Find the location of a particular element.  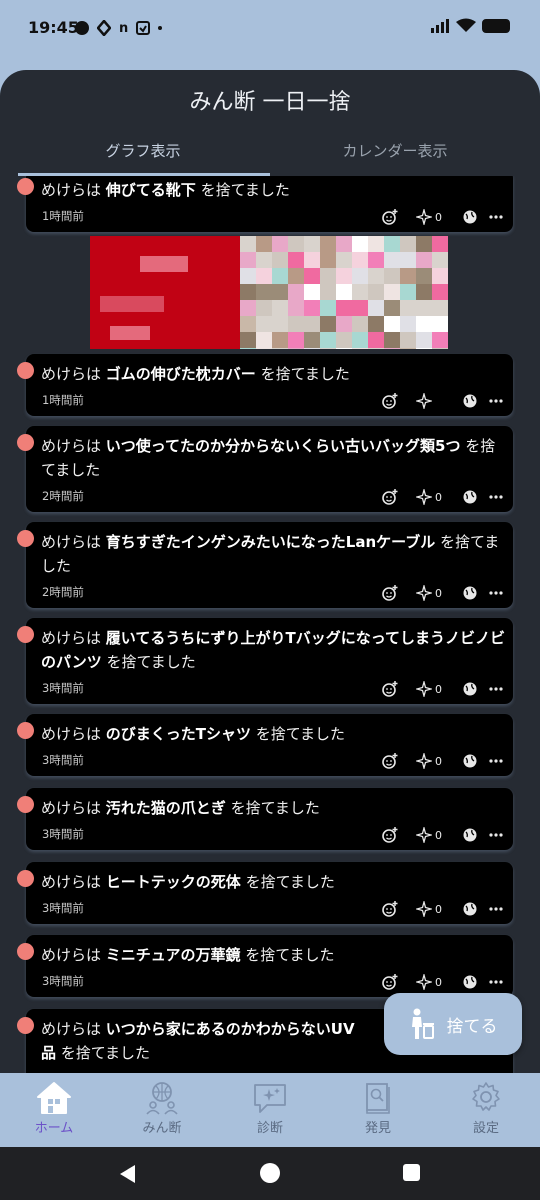

nav-minndan: みん断 is located at coordinates (162, 1108).